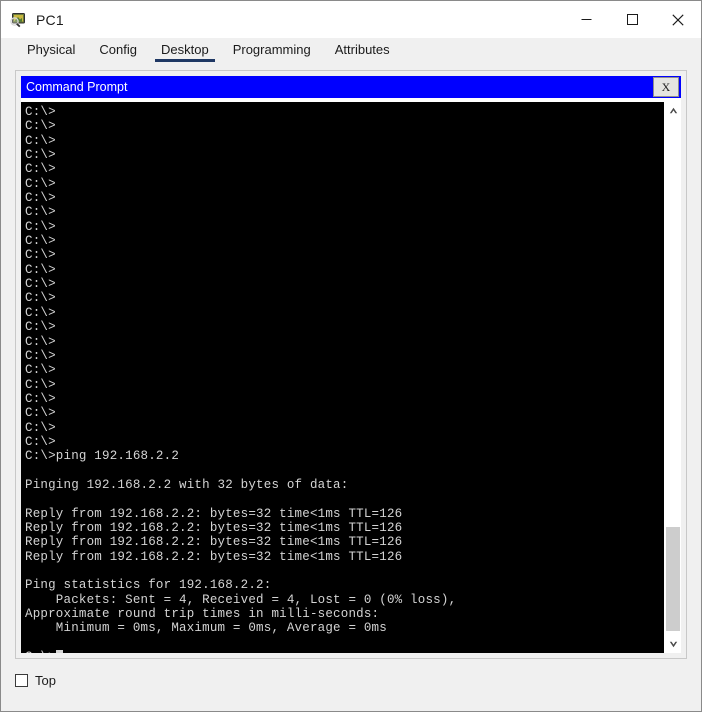 This screenshot has height=712, width=702. Describe the element at coordinates (51, 52) in the screenshot. I see `tab-physical: Physical` at that location.